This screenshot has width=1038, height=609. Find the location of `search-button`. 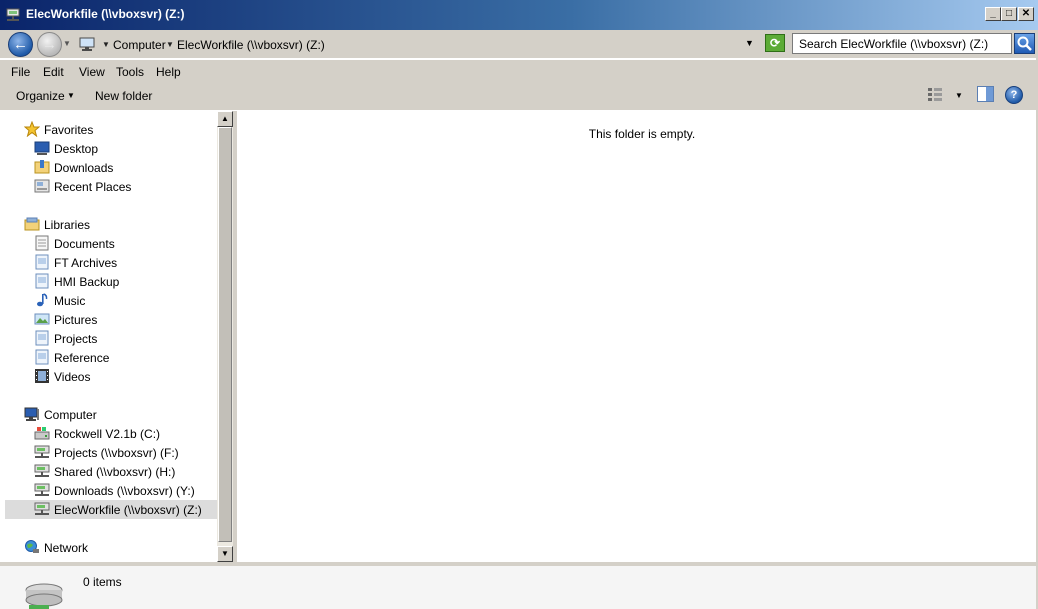

search-button is located at coordinates (1024, 43).